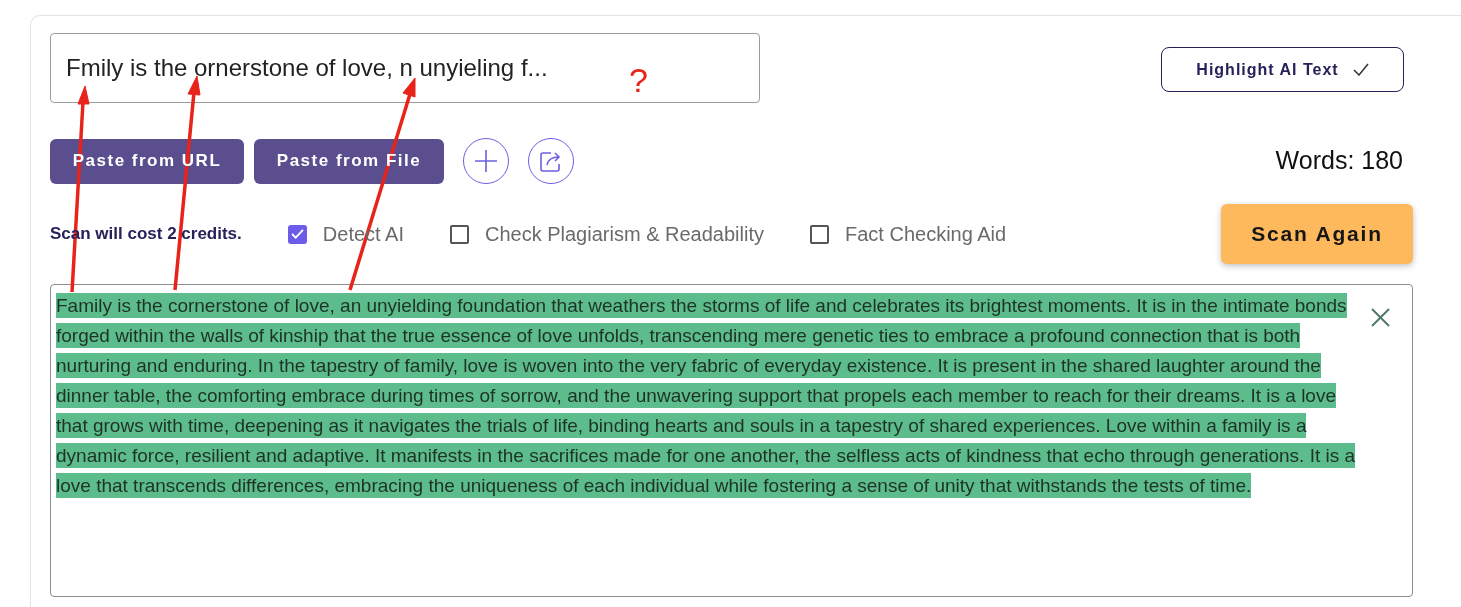 The width and height of the screenshot is (1461, 607). I want to click on scan-again-button: Scan Again, so click(1317, 234).